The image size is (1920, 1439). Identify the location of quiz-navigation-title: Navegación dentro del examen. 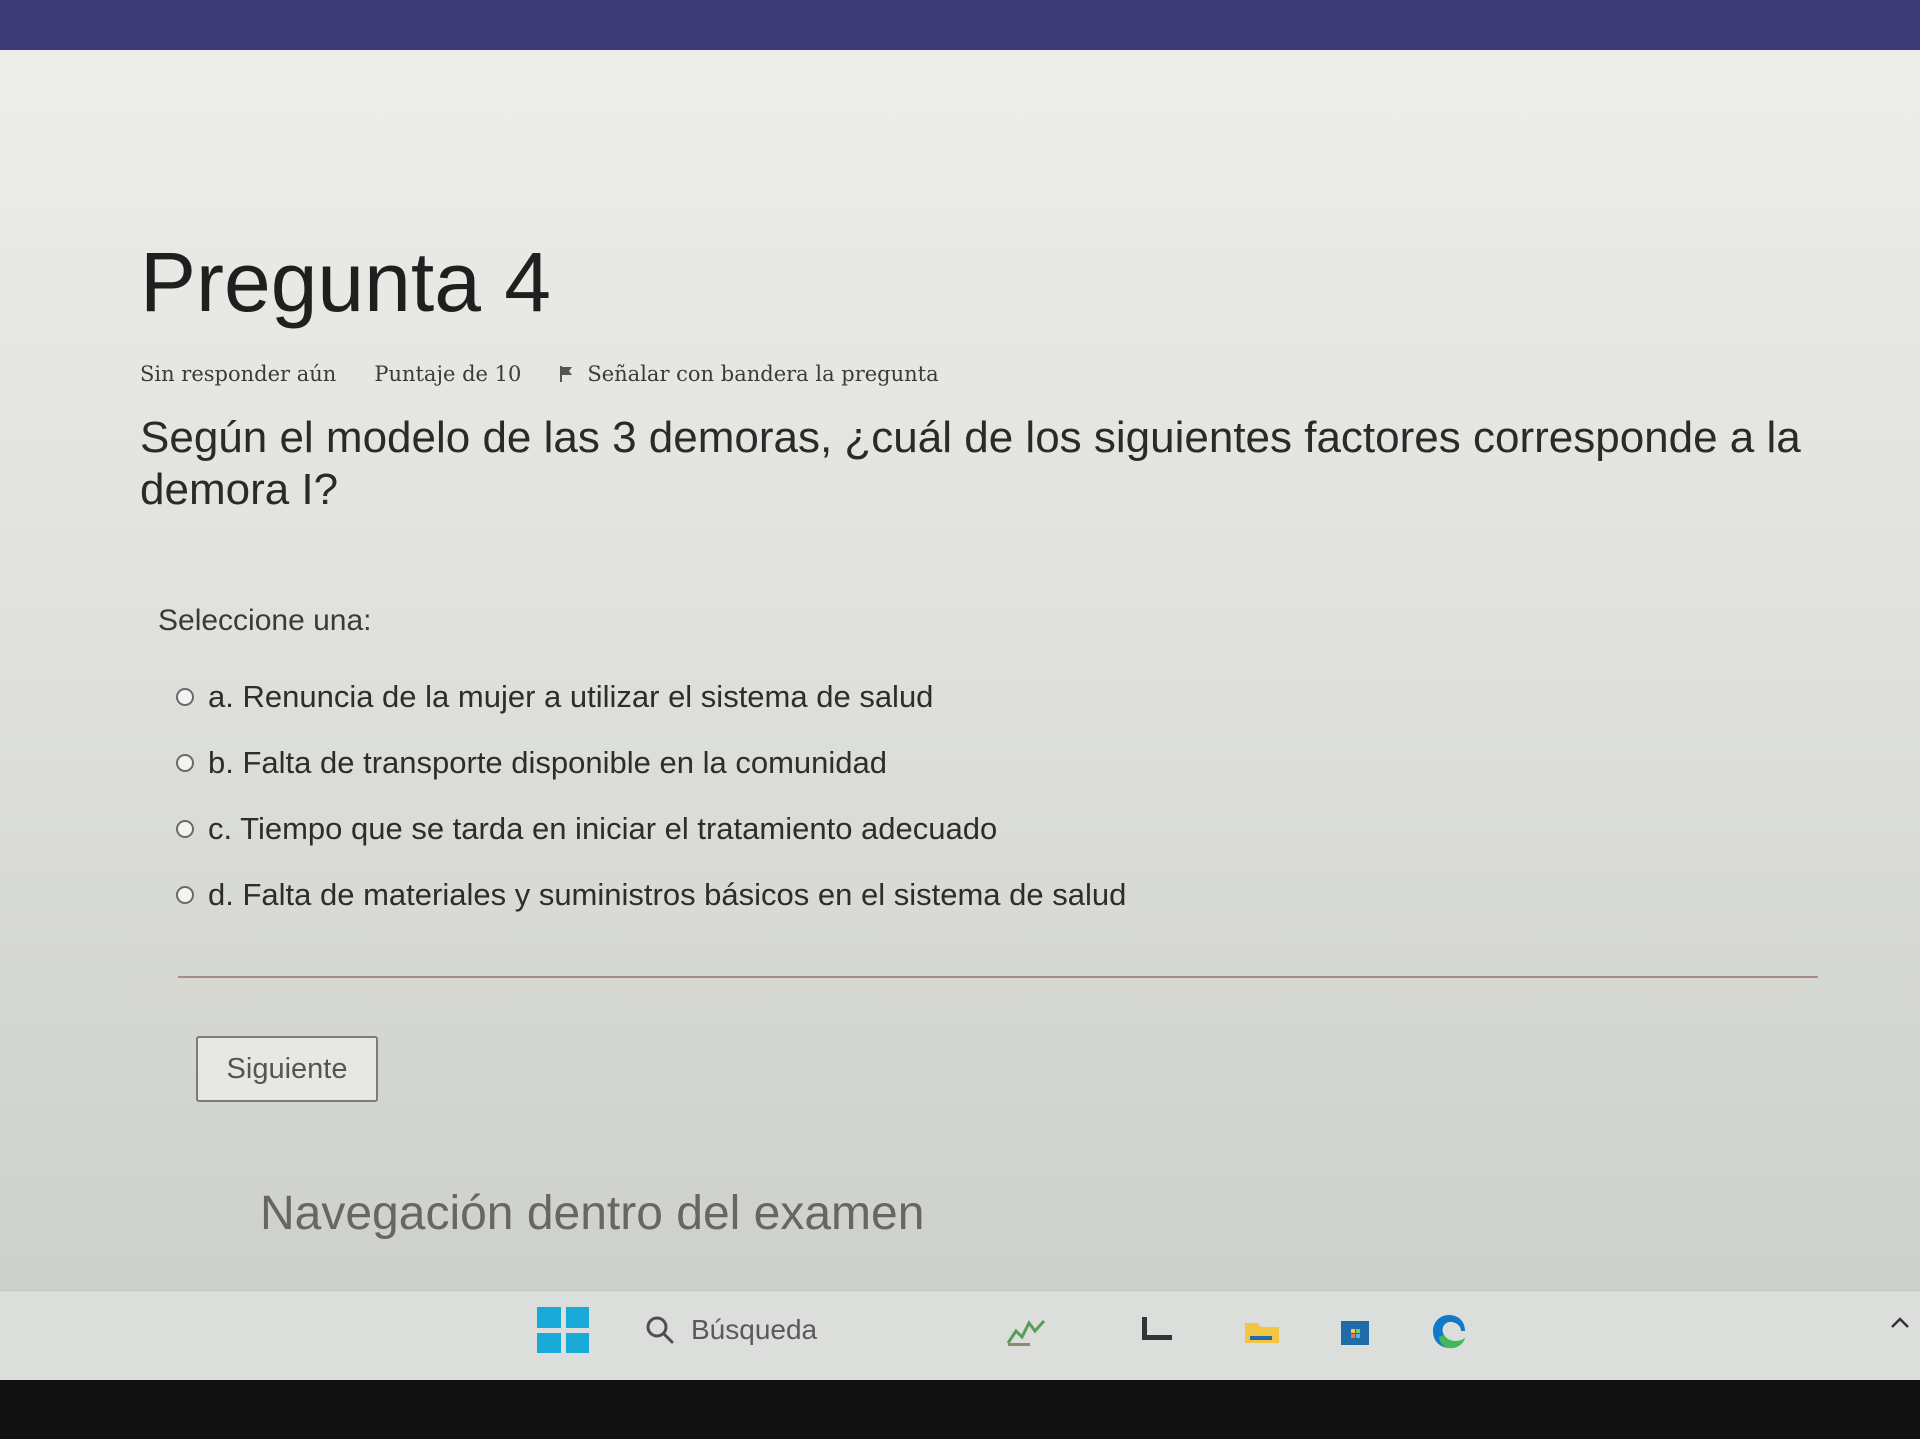
(592, 1213).